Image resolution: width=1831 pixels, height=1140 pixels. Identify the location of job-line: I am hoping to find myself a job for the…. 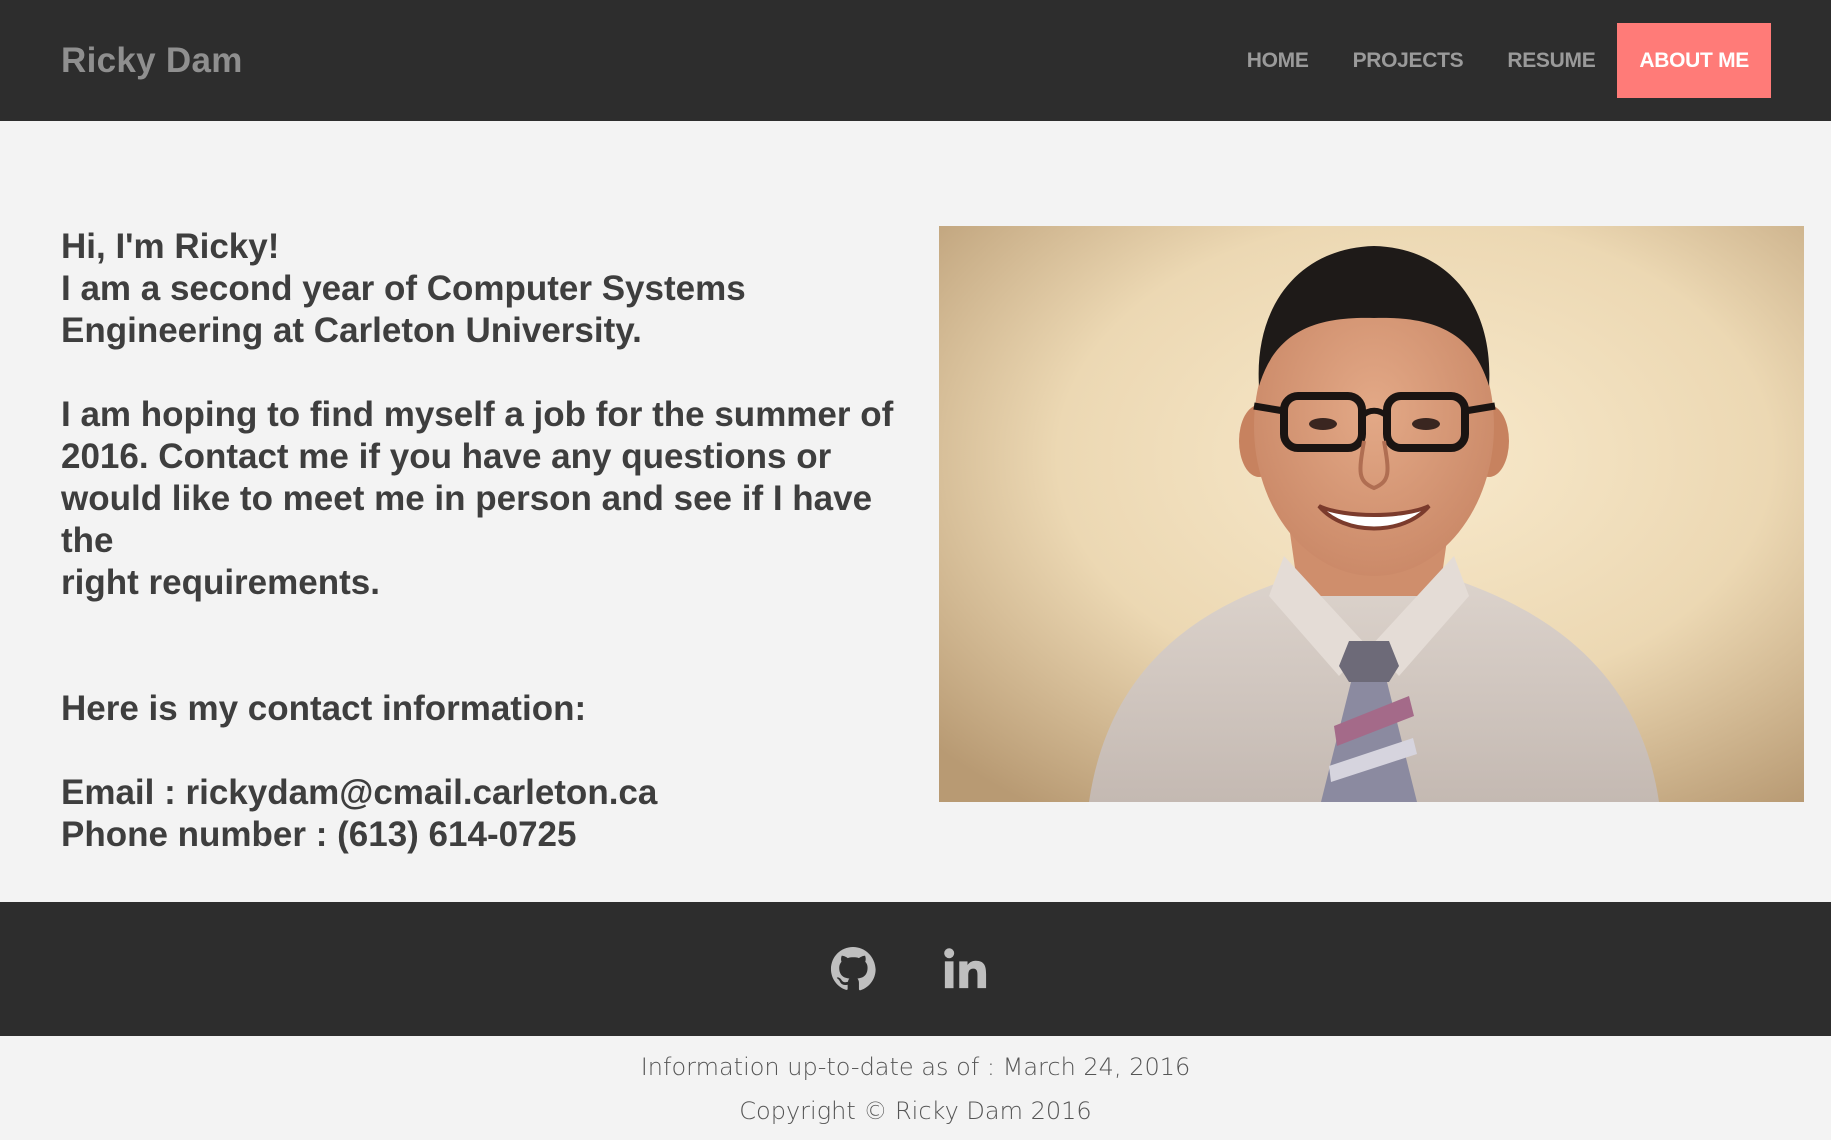
(477, 414).